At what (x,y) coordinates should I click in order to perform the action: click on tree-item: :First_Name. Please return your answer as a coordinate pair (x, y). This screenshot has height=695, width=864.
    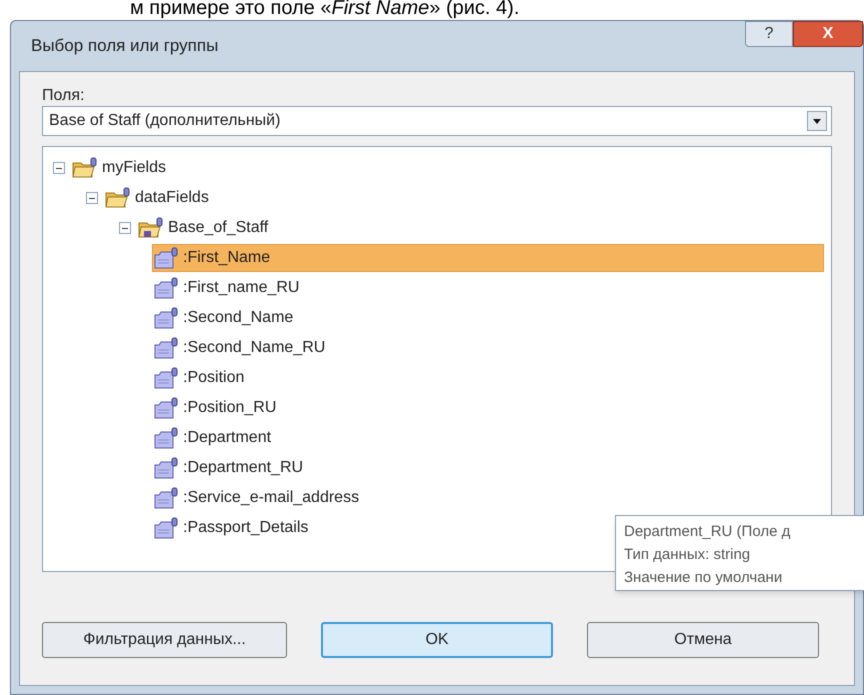
    Looking at the image, I should click on (488, 258).